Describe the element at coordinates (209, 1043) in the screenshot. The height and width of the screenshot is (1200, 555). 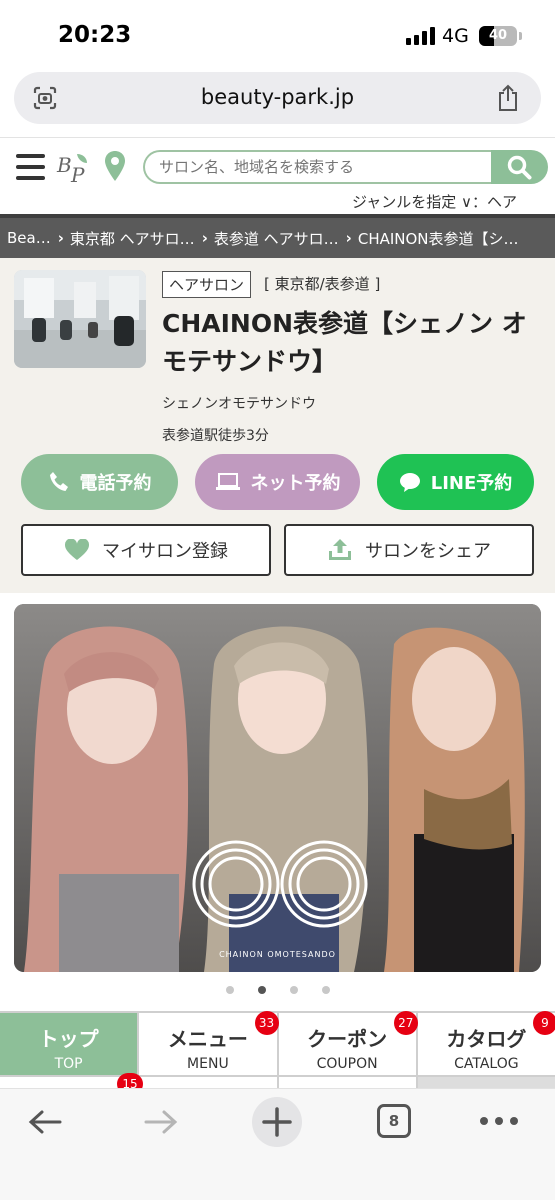
I see `tab-menu: メニュー MENU 33` at that location.